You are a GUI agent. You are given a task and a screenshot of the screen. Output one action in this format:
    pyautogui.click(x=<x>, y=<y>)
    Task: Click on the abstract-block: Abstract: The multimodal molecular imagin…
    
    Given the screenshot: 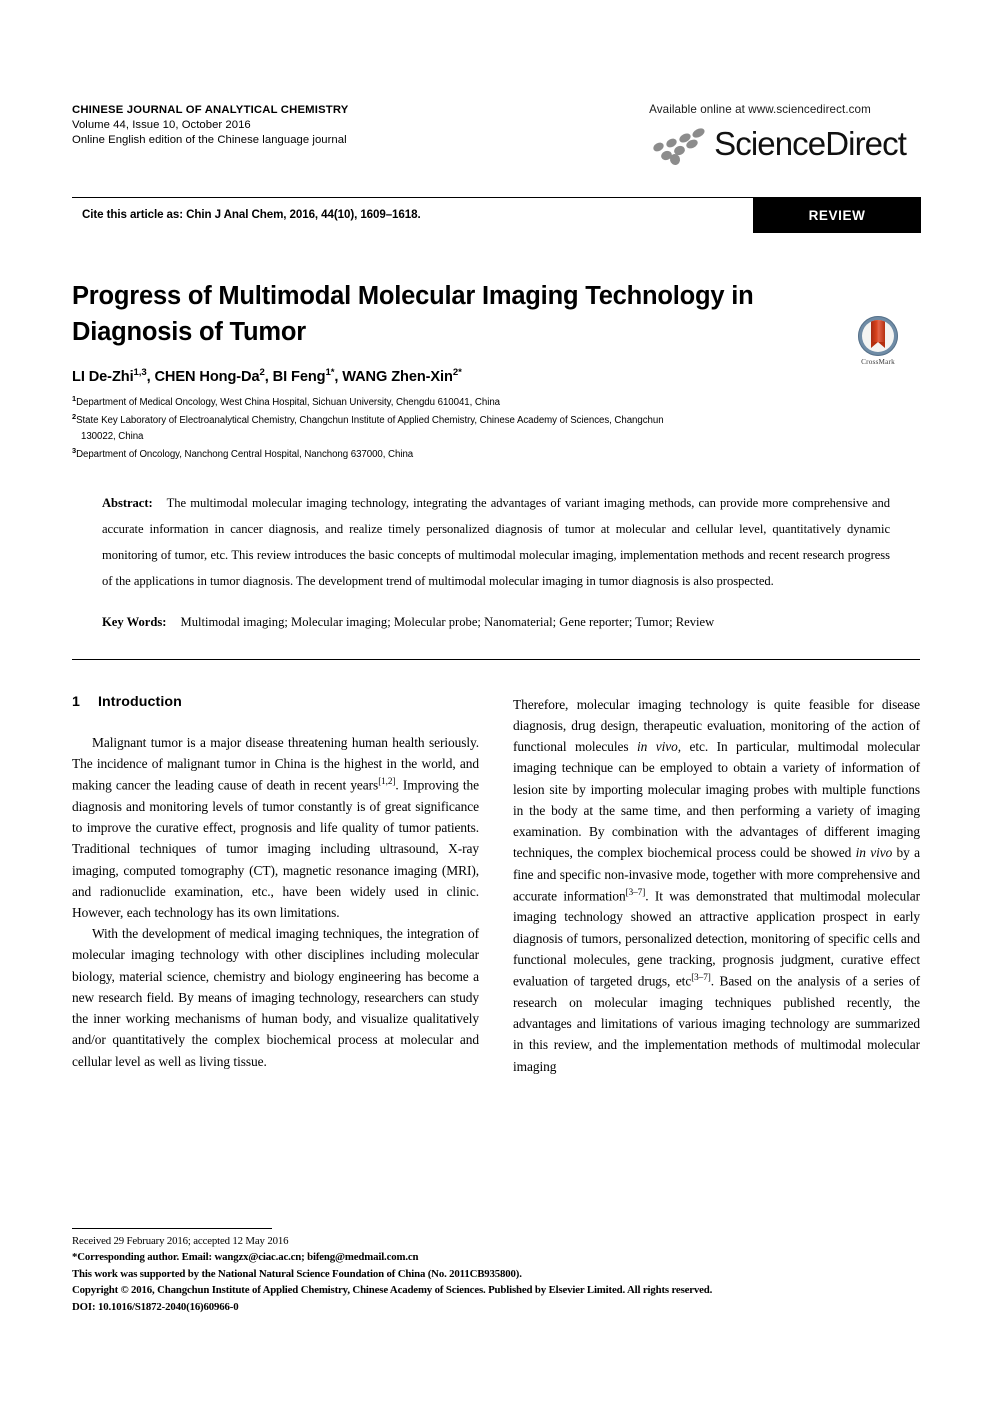 What is the action you would take?
    pyautogui.click(x=496, y=561)
    